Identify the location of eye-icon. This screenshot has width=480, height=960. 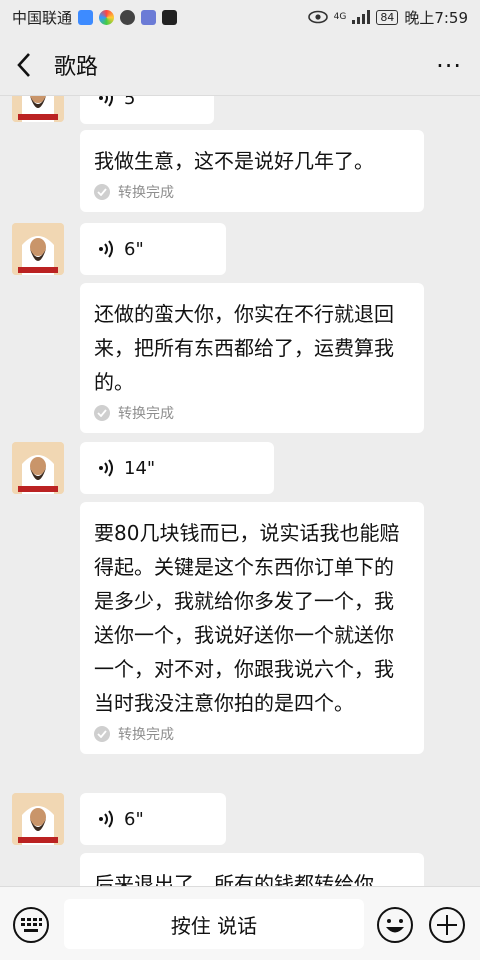
(317, 17).